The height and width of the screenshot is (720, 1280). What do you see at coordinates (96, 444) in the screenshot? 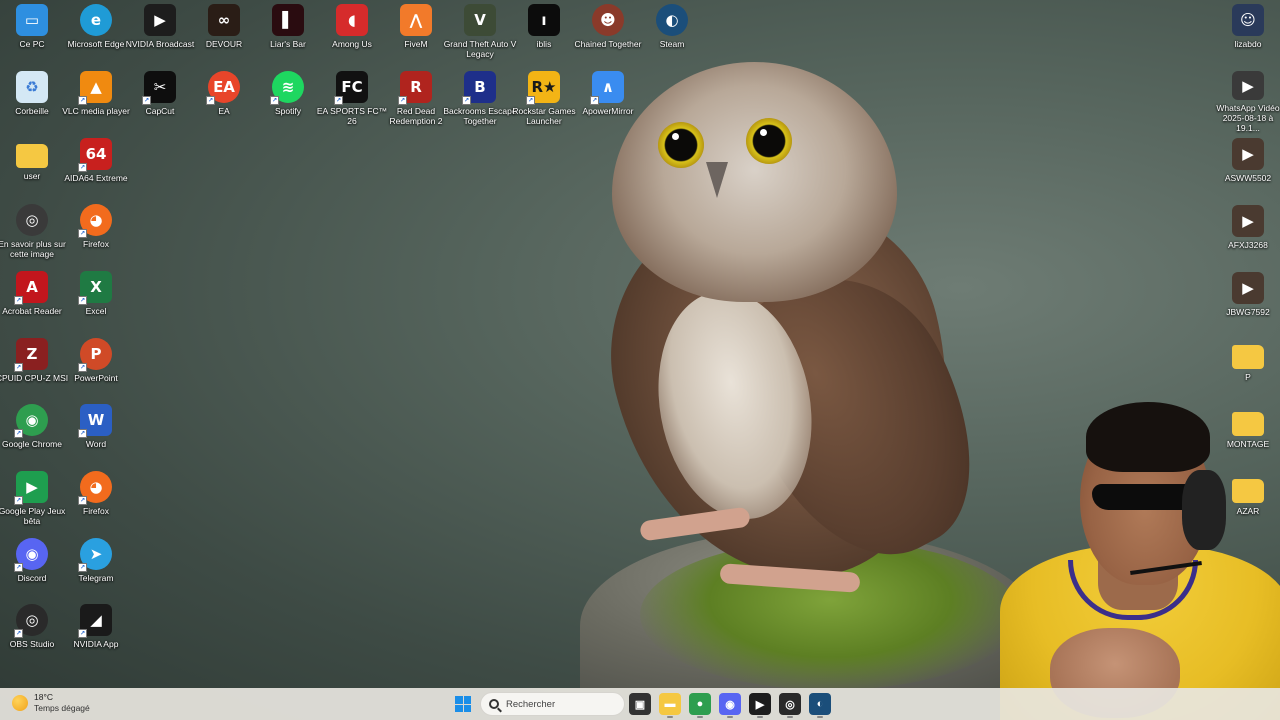
I see `desktop-icon-label: Word` at bounding box center [96, 444].